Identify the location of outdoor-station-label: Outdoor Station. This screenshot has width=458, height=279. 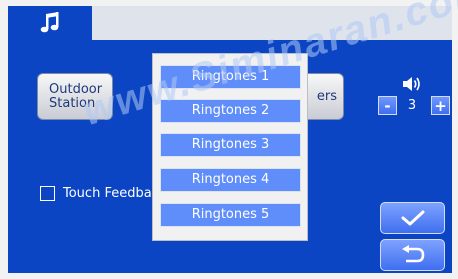
(76, 96).